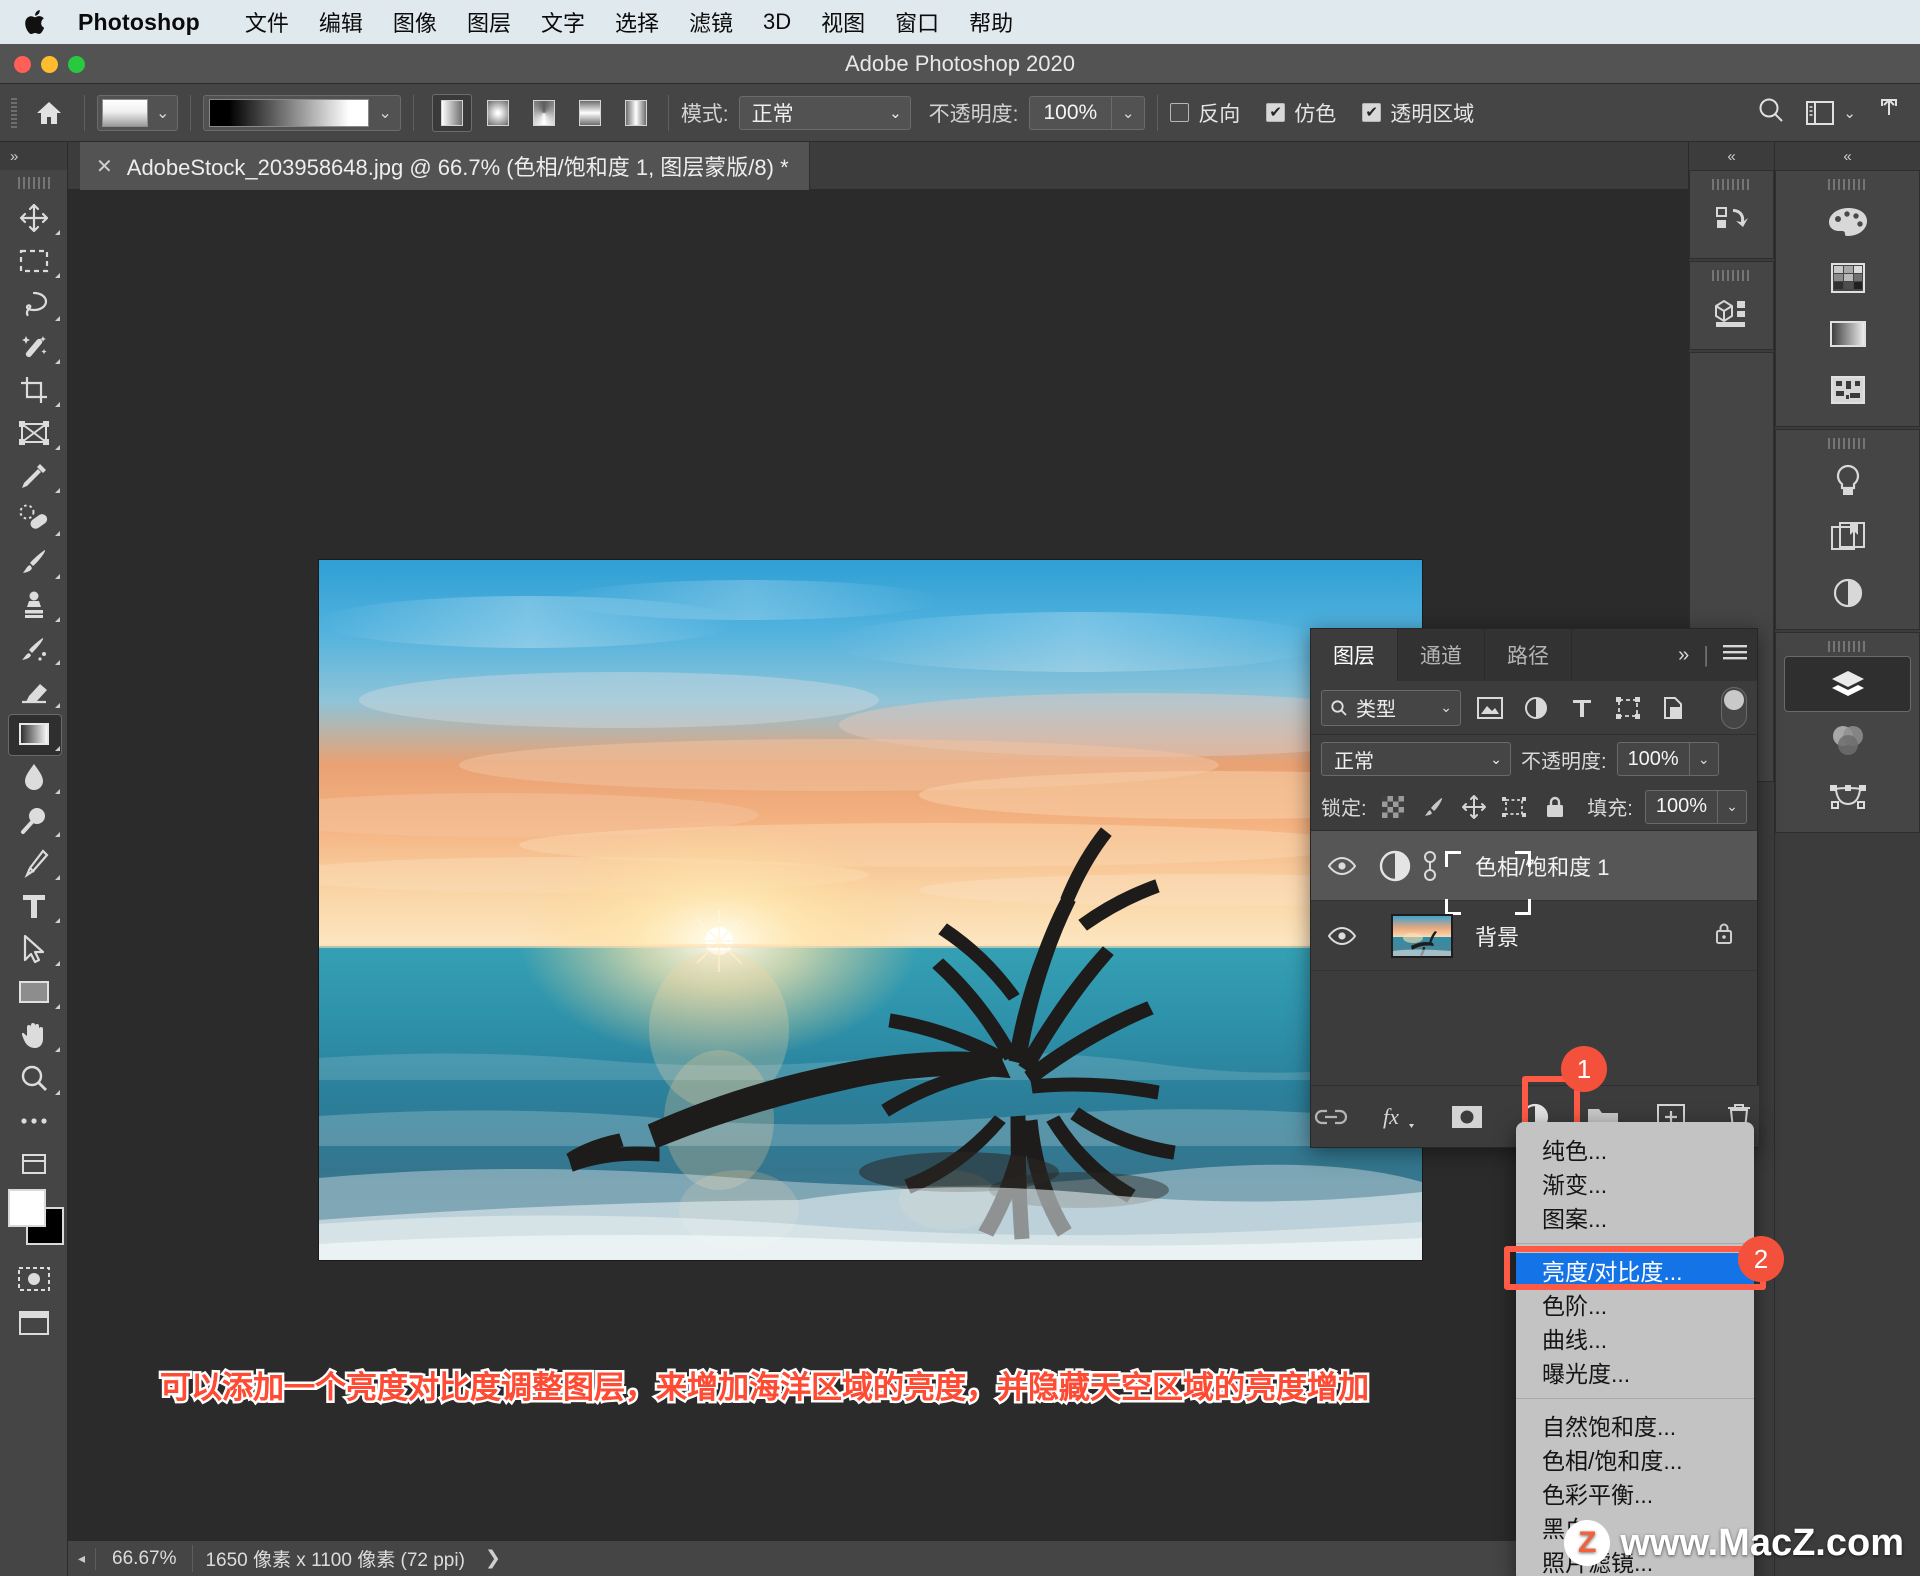  What do you see at coordinates (1372, 112) in the screenshot?
I see `transparency-checkbox` at bounding box center [1372, 112].